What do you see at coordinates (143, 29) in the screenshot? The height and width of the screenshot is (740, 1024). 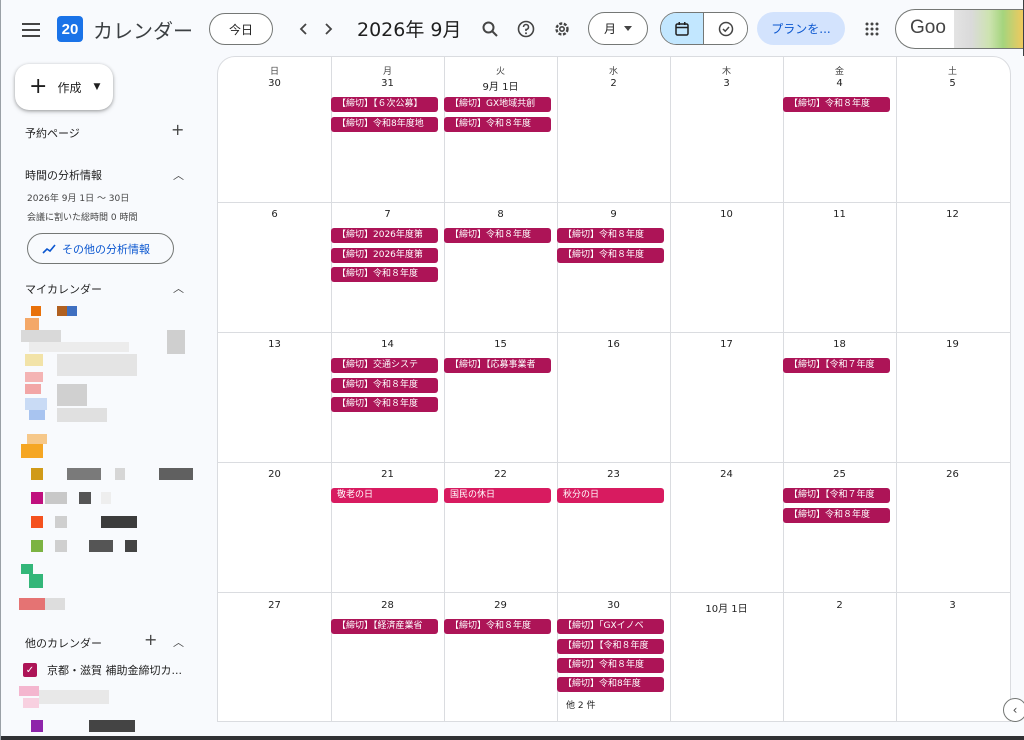 I see `app-title: カレンダー` at bounding box center [143, 29].